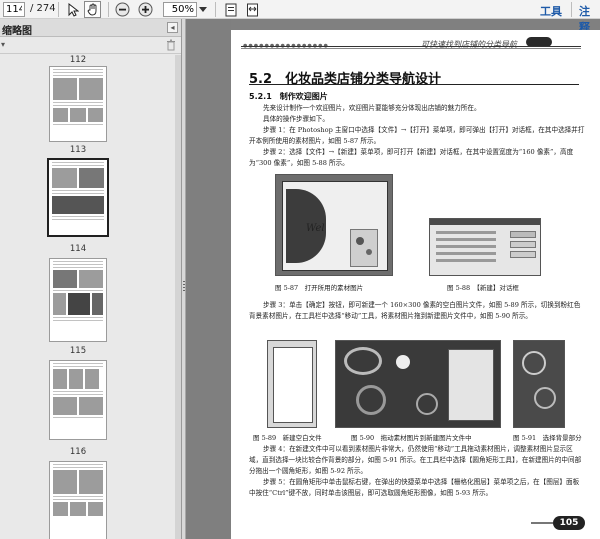 The height and width of the screenshot is (539, 600). What do you see at coordinates (372, 108) in the screenshot?
I see `body-paragraph: 先来设计制作一个欢迎图片，欢迎图片要能够充分体现出店铺的魅力所在。` at bounding box center [372, 108].